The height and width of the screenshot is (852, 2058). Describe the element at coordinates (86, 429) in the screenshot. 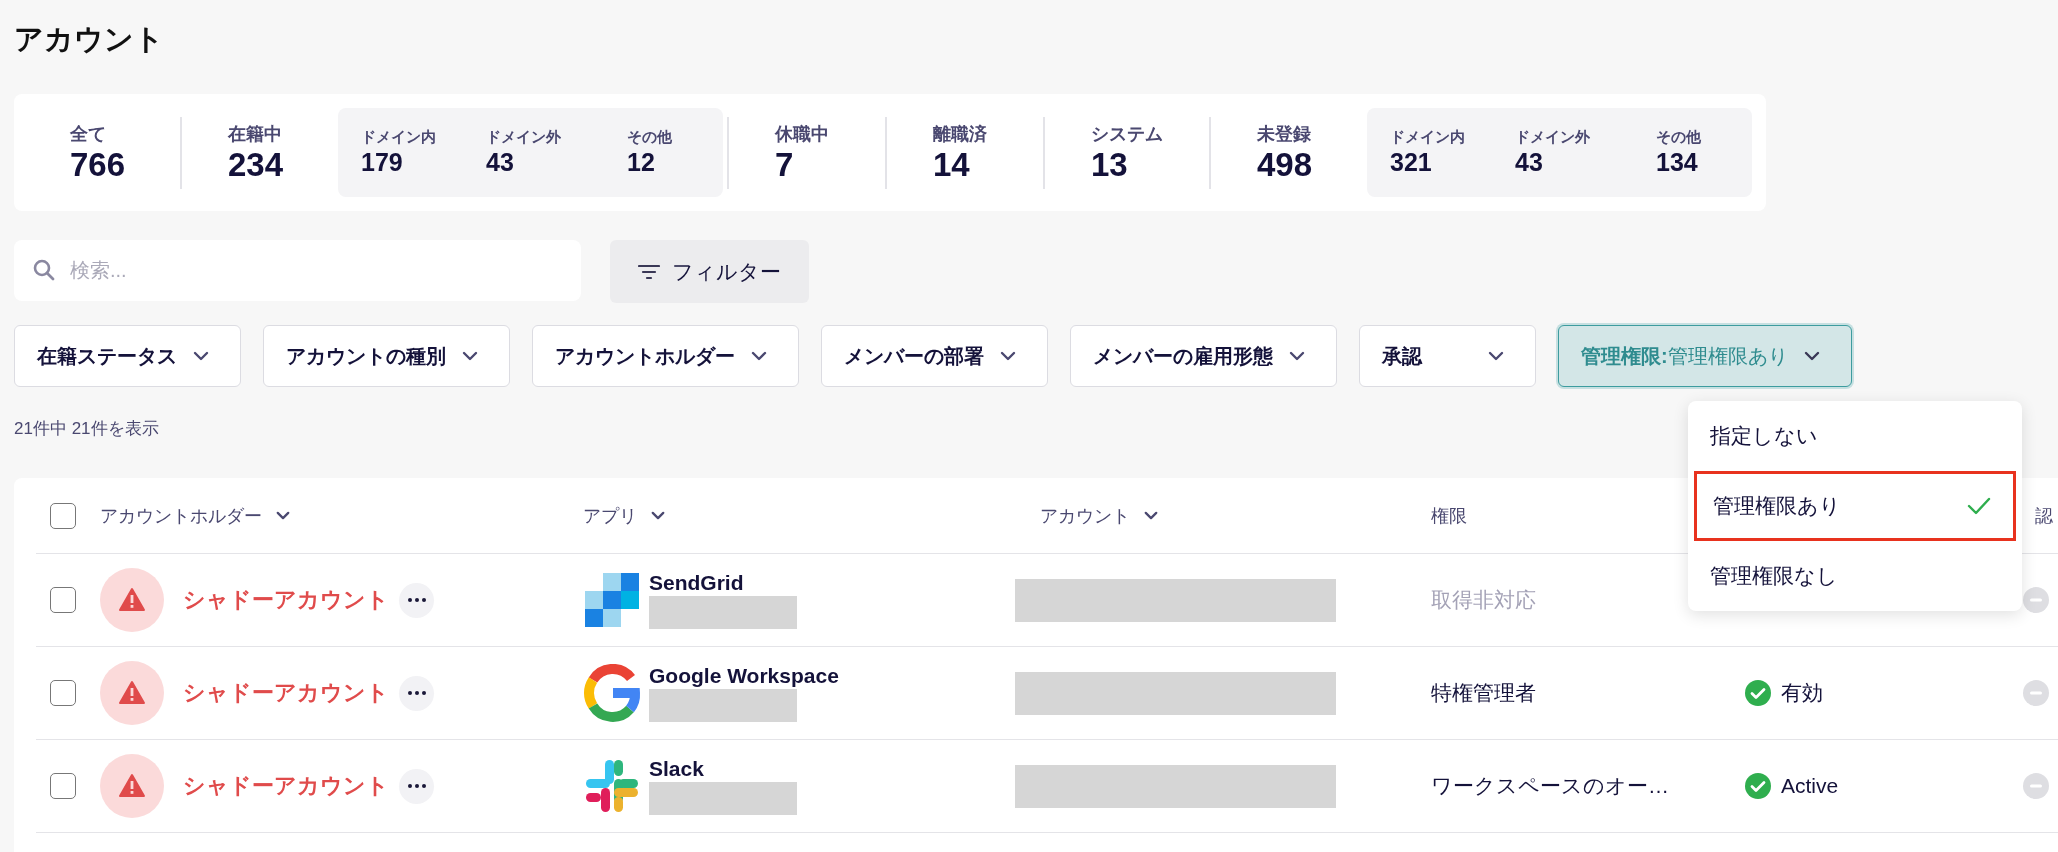

I see `result-count: 21件中 21件を表示` at that location.